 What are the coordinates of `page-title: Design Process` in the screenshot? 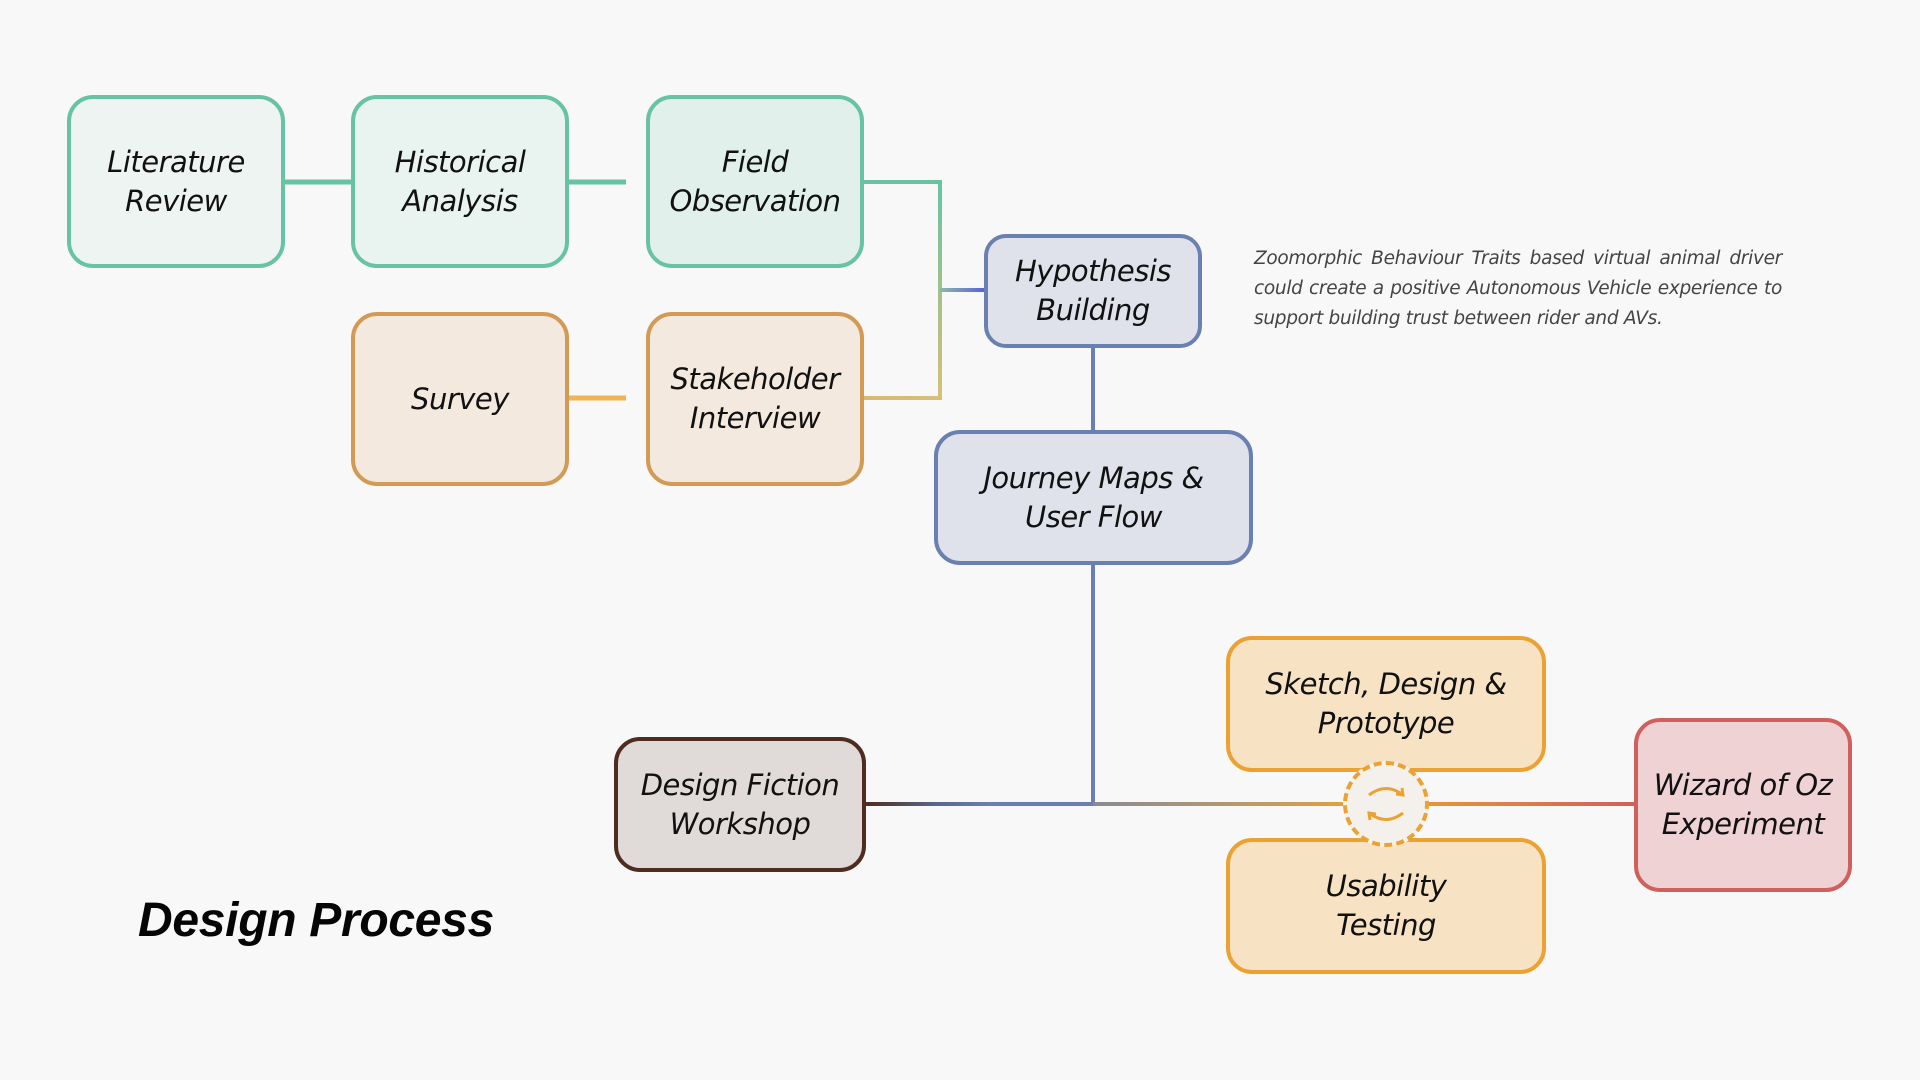 It's located at (316, 920).